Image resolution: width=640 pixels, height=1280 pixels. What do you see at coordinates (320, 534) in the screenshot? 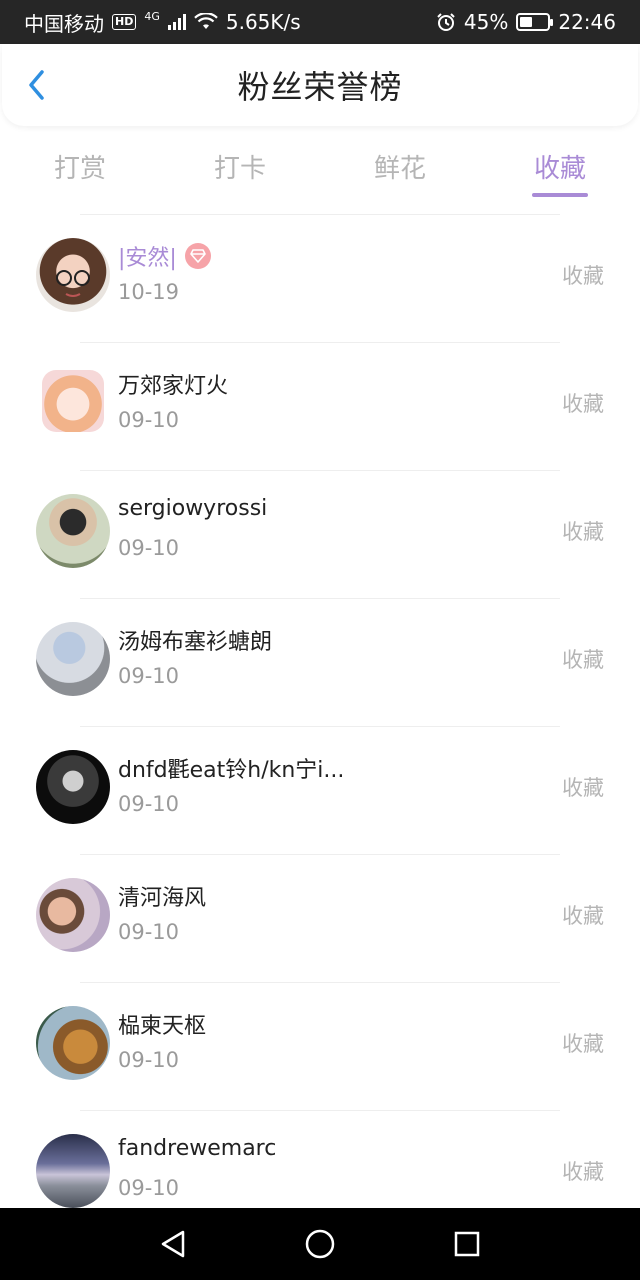
I see `list-item: sergiowyrossi 09-10 收藏` at bounding box center [320, 534].